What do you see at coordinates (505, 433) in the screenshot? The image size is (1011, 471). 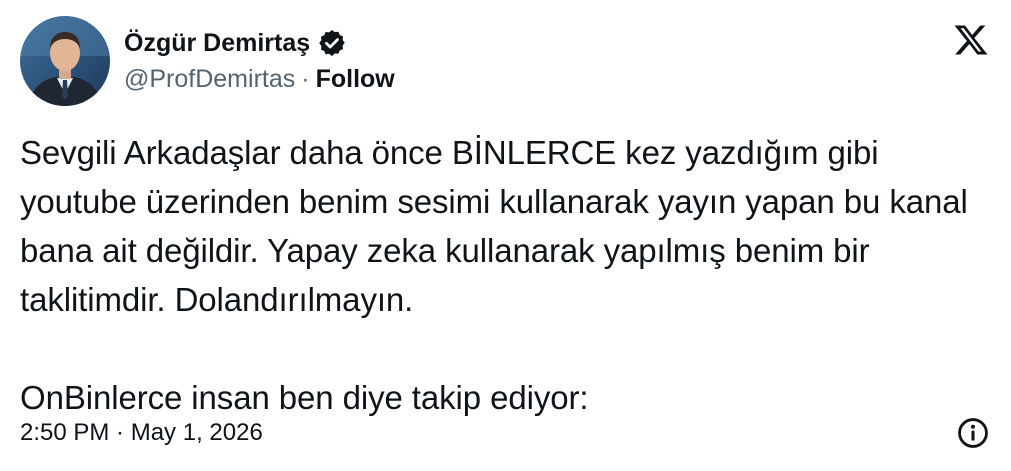 I see `tweet-footer: 2:50 PM · May 1, 2026` at bounding box center [505, 433].